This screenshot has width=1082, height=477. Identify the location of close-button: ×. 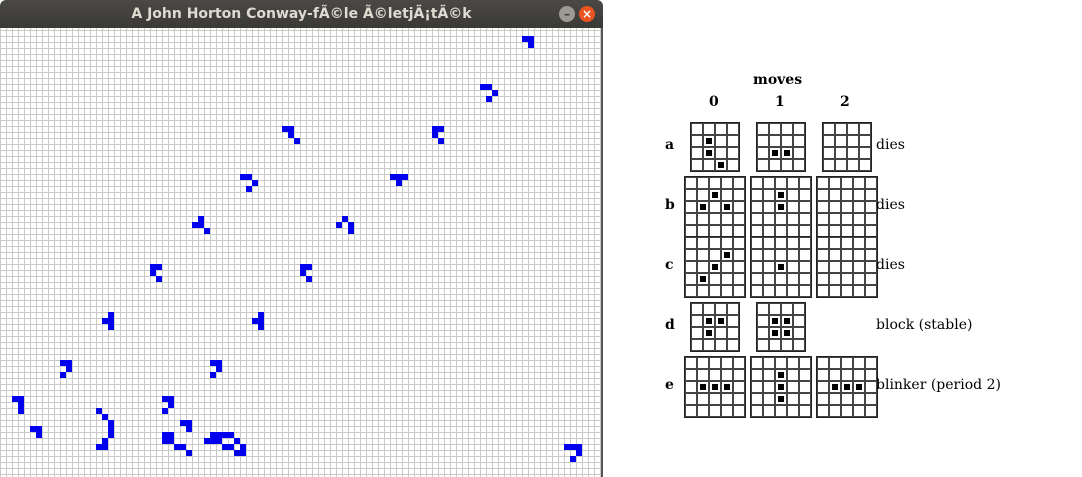
(587, 14).